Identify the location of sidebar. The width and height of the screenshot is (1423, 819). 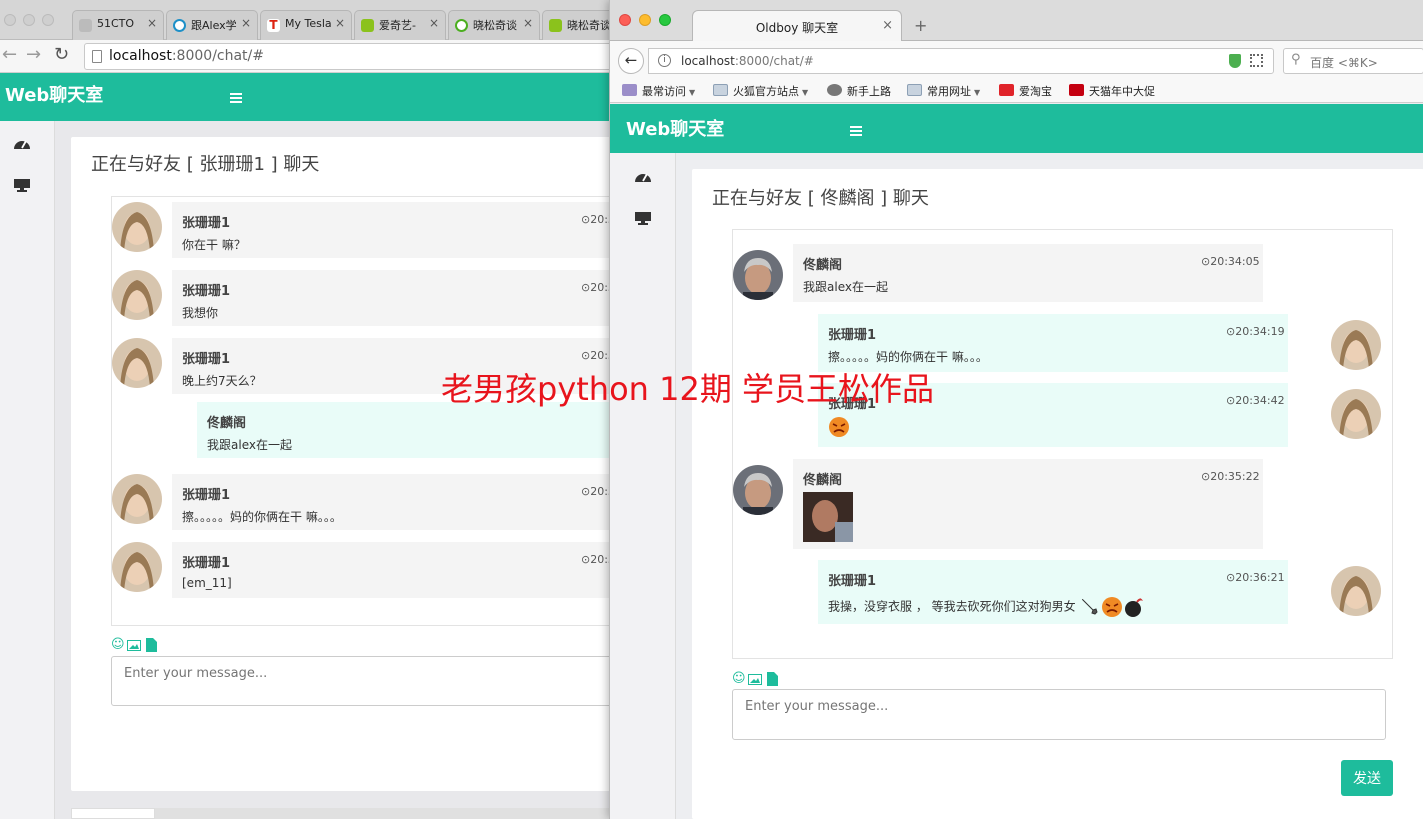
(643, 486).